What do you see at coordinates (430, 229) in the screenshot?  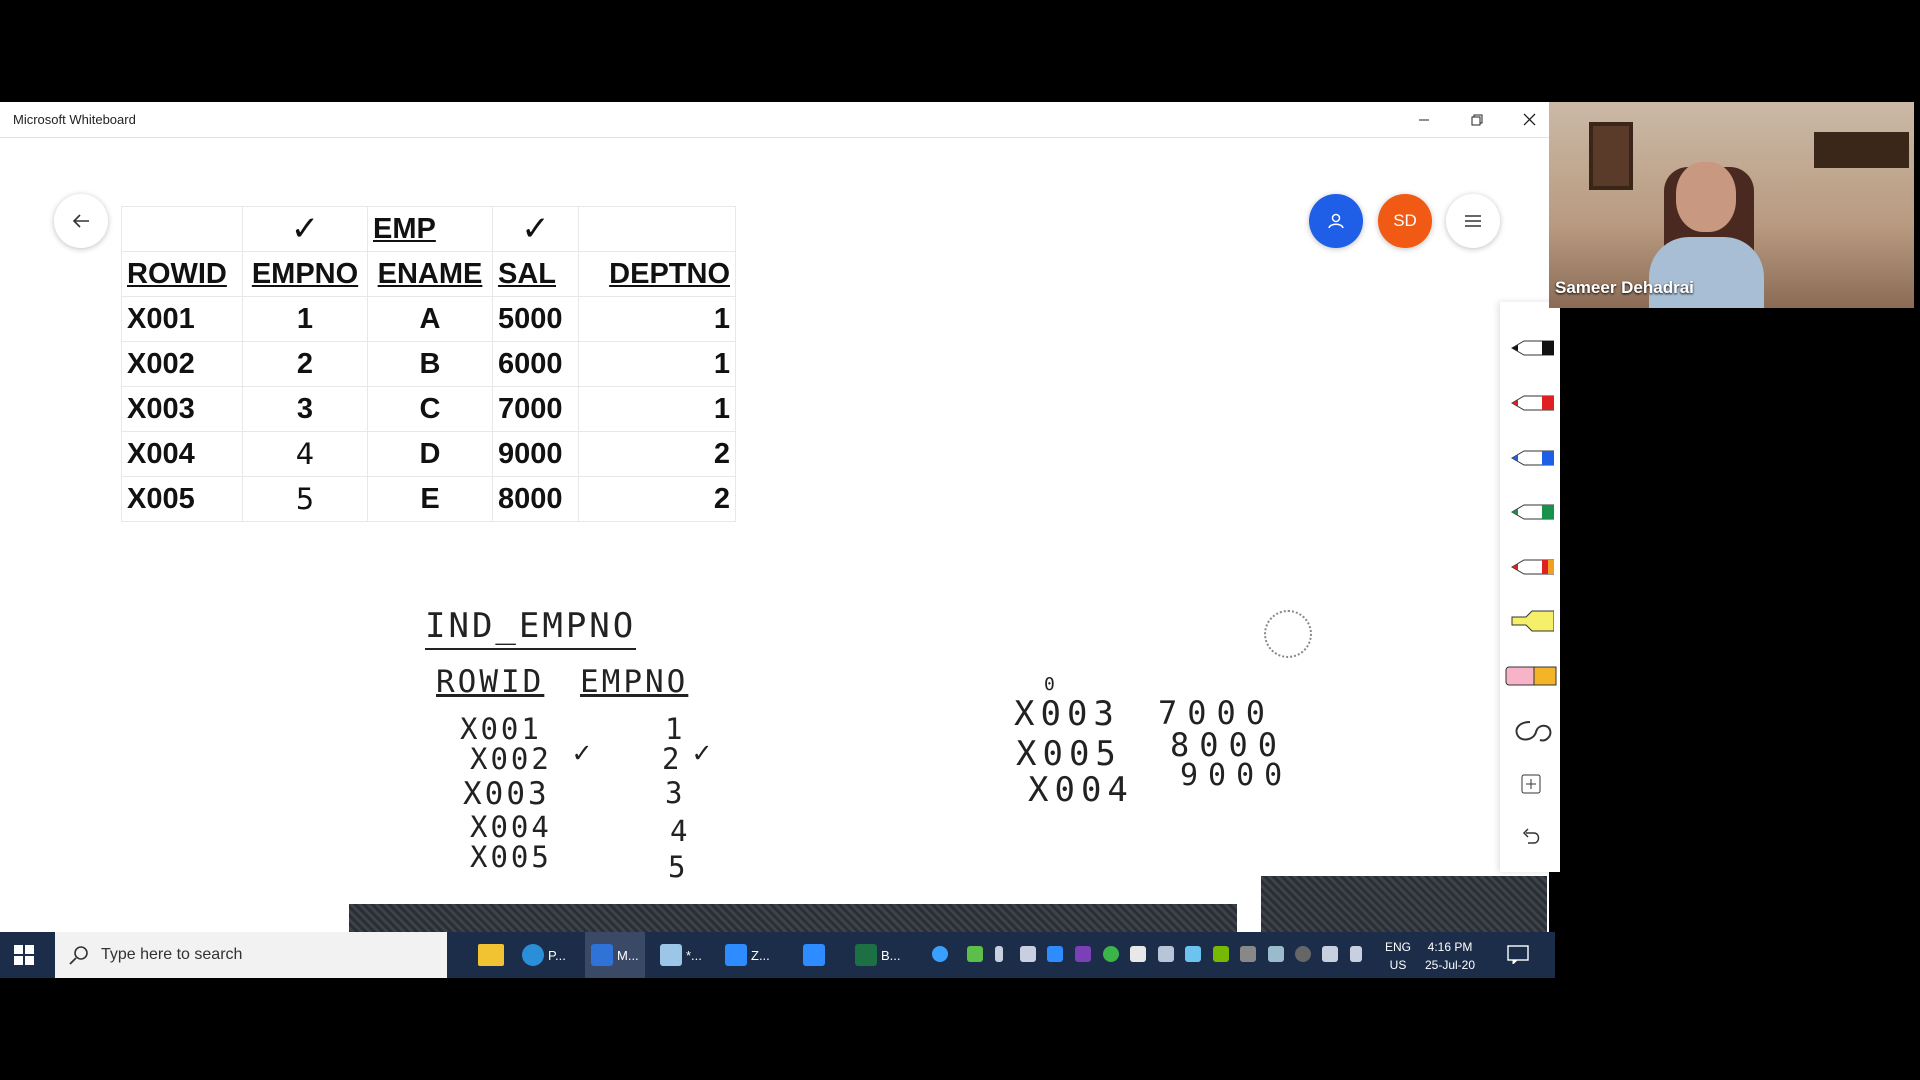 I see `table-title: EMP` at bounding box center [430, 229].